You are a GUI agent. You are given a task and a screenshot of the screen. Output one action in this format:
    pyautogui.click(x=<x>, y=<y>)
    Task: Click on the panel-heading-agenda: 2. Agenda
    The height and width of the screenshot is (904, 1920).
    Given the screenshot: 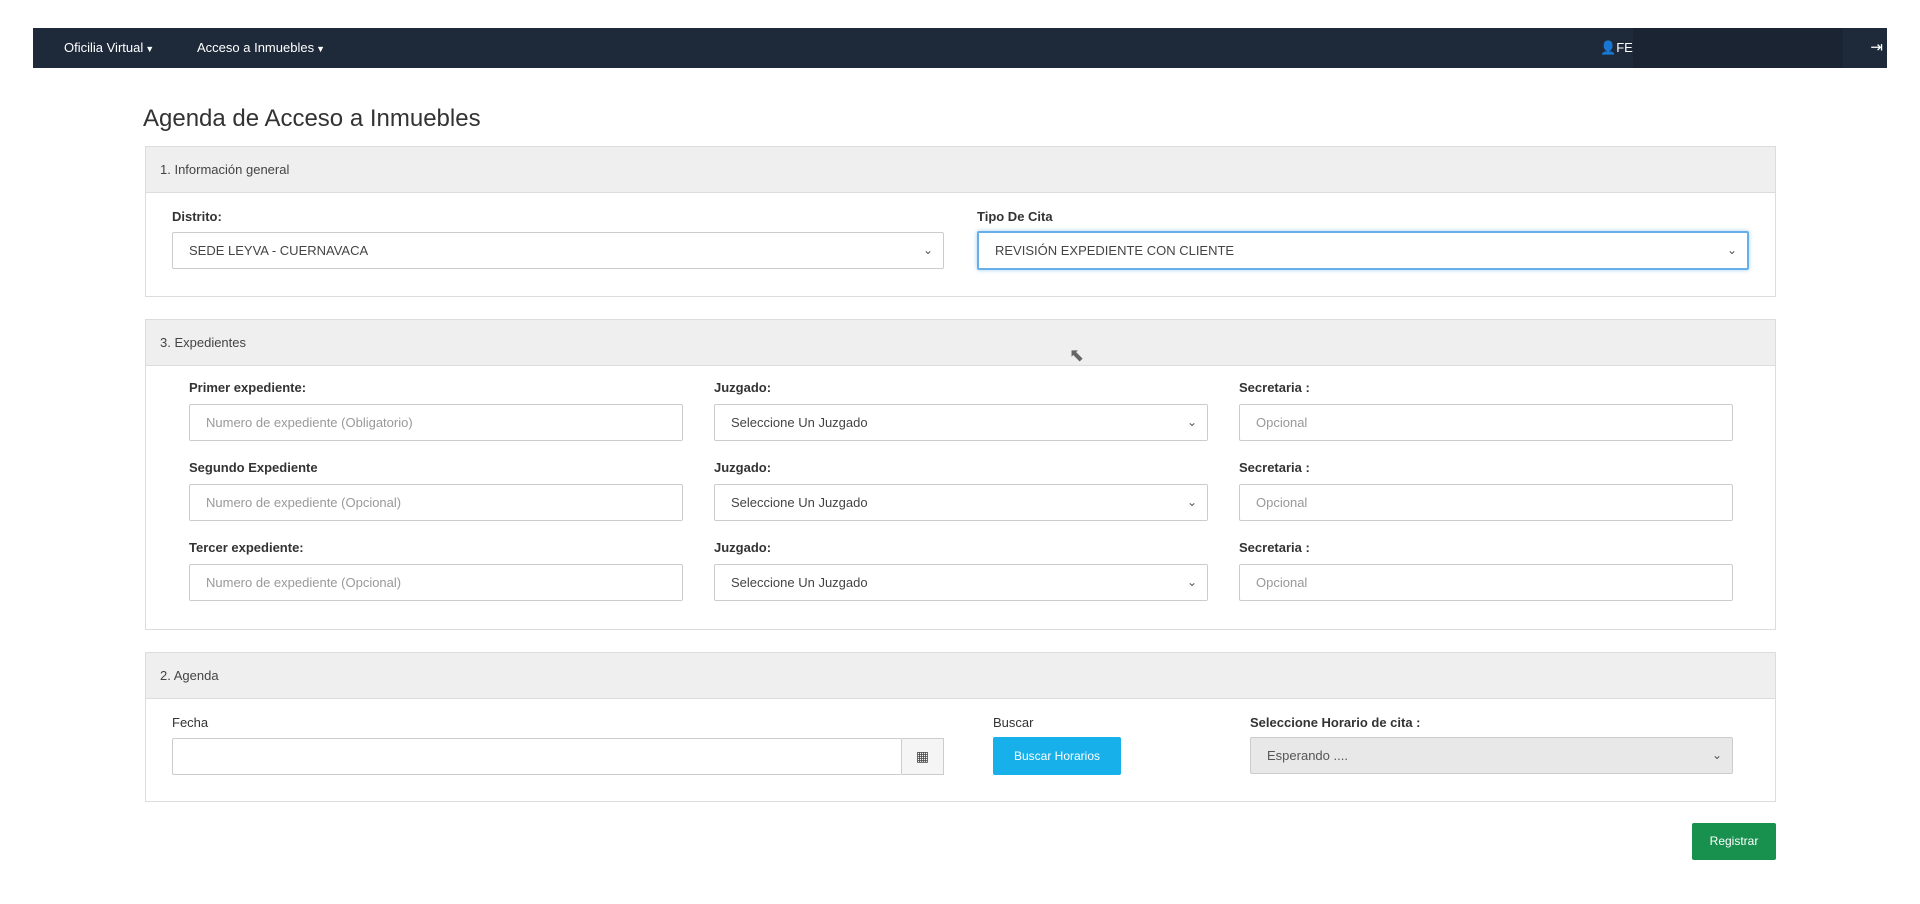 What is the action you would take?
    pyautogui.click(x=960, y=676)
    